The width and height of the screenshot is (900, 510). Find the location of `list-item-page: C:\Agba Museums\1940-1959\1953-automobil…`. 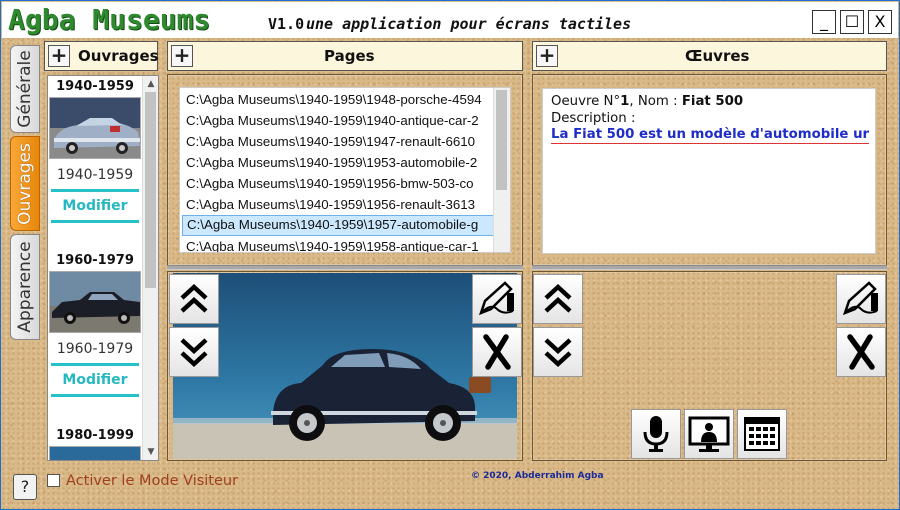

list-item-page: C:\Agba Museums\1940-1959\1953-automobil… is located at coordinates (338, 163).